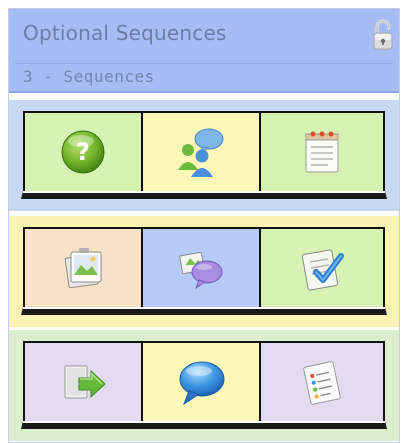 The width and height of the screenshot is (402, 443). Describe the element at coordinates (125, 33) in the screenshot. I see `panel-title: Optional Sequences` at that location.